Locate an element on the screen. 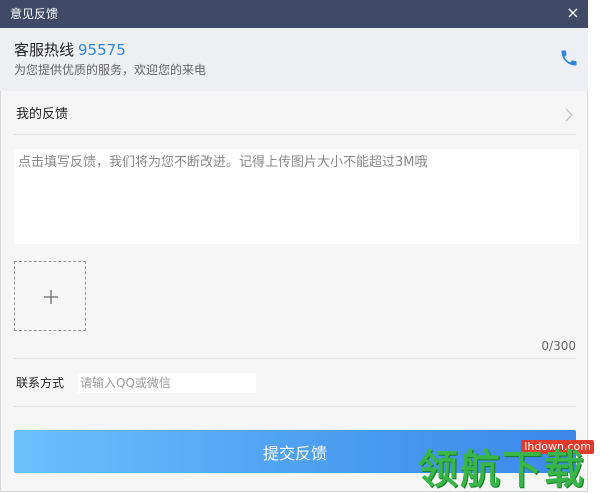  contact-label: 联系方式 is located at coordinates (40, 383).